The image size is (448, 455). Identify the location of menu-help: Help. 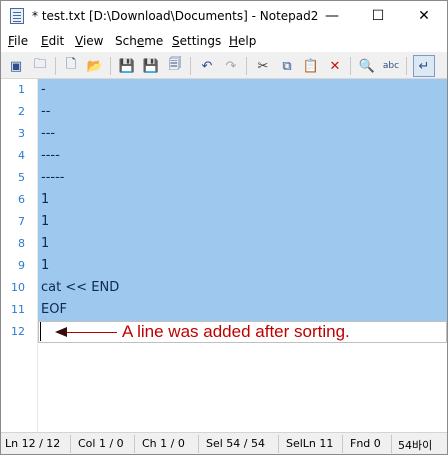
(242, 41).